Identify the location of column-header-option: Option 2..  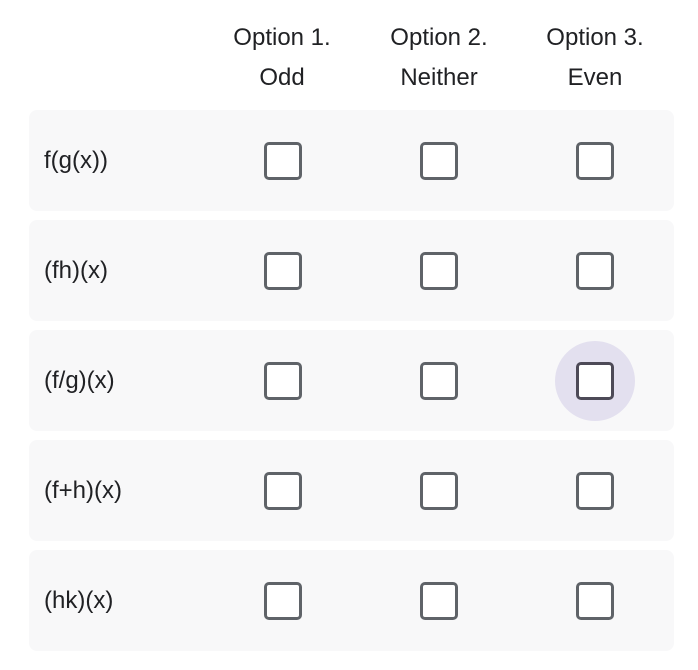
(439, 37).